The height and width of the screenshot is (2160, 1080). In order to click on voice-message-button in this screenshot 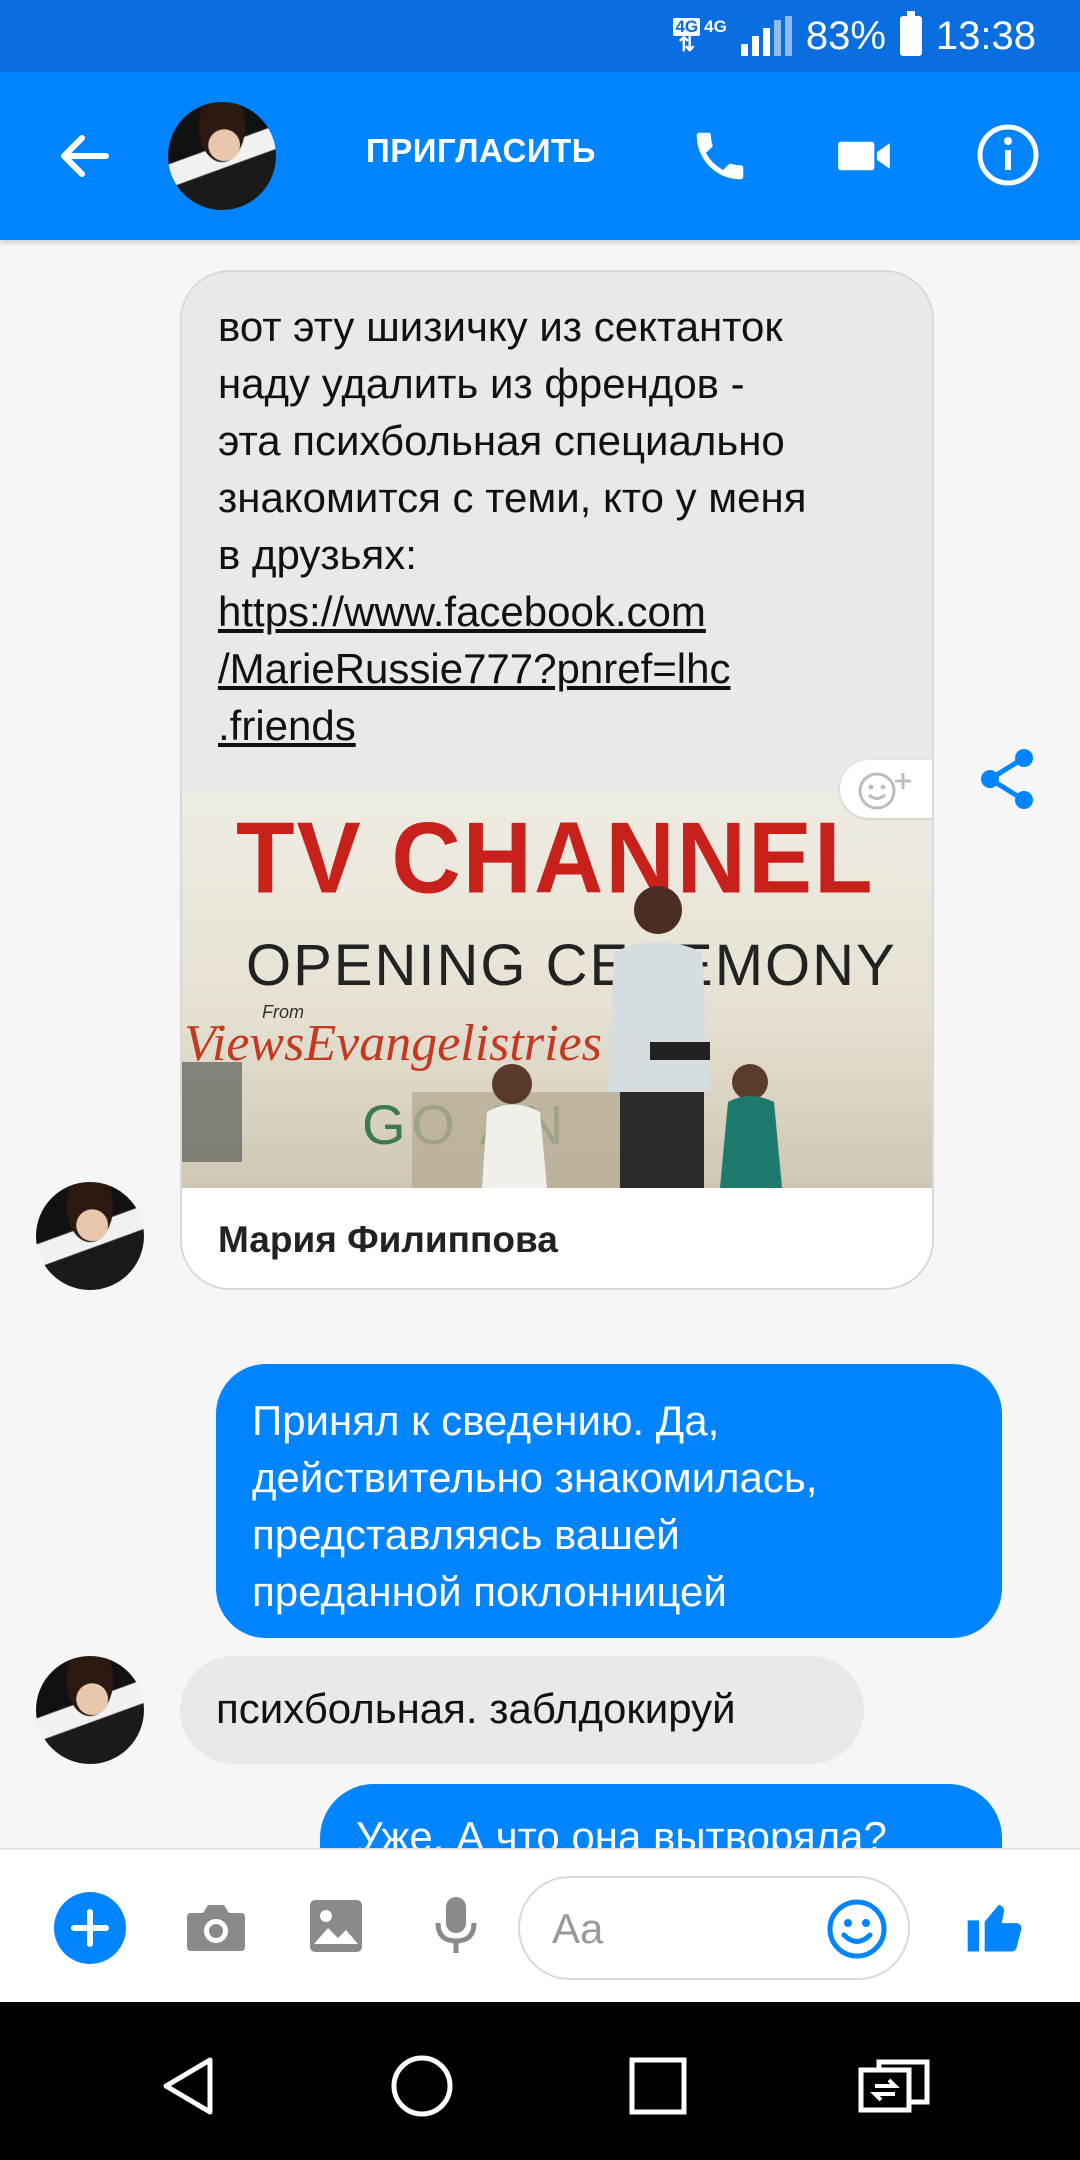, I will do `click(456, 1926)`.